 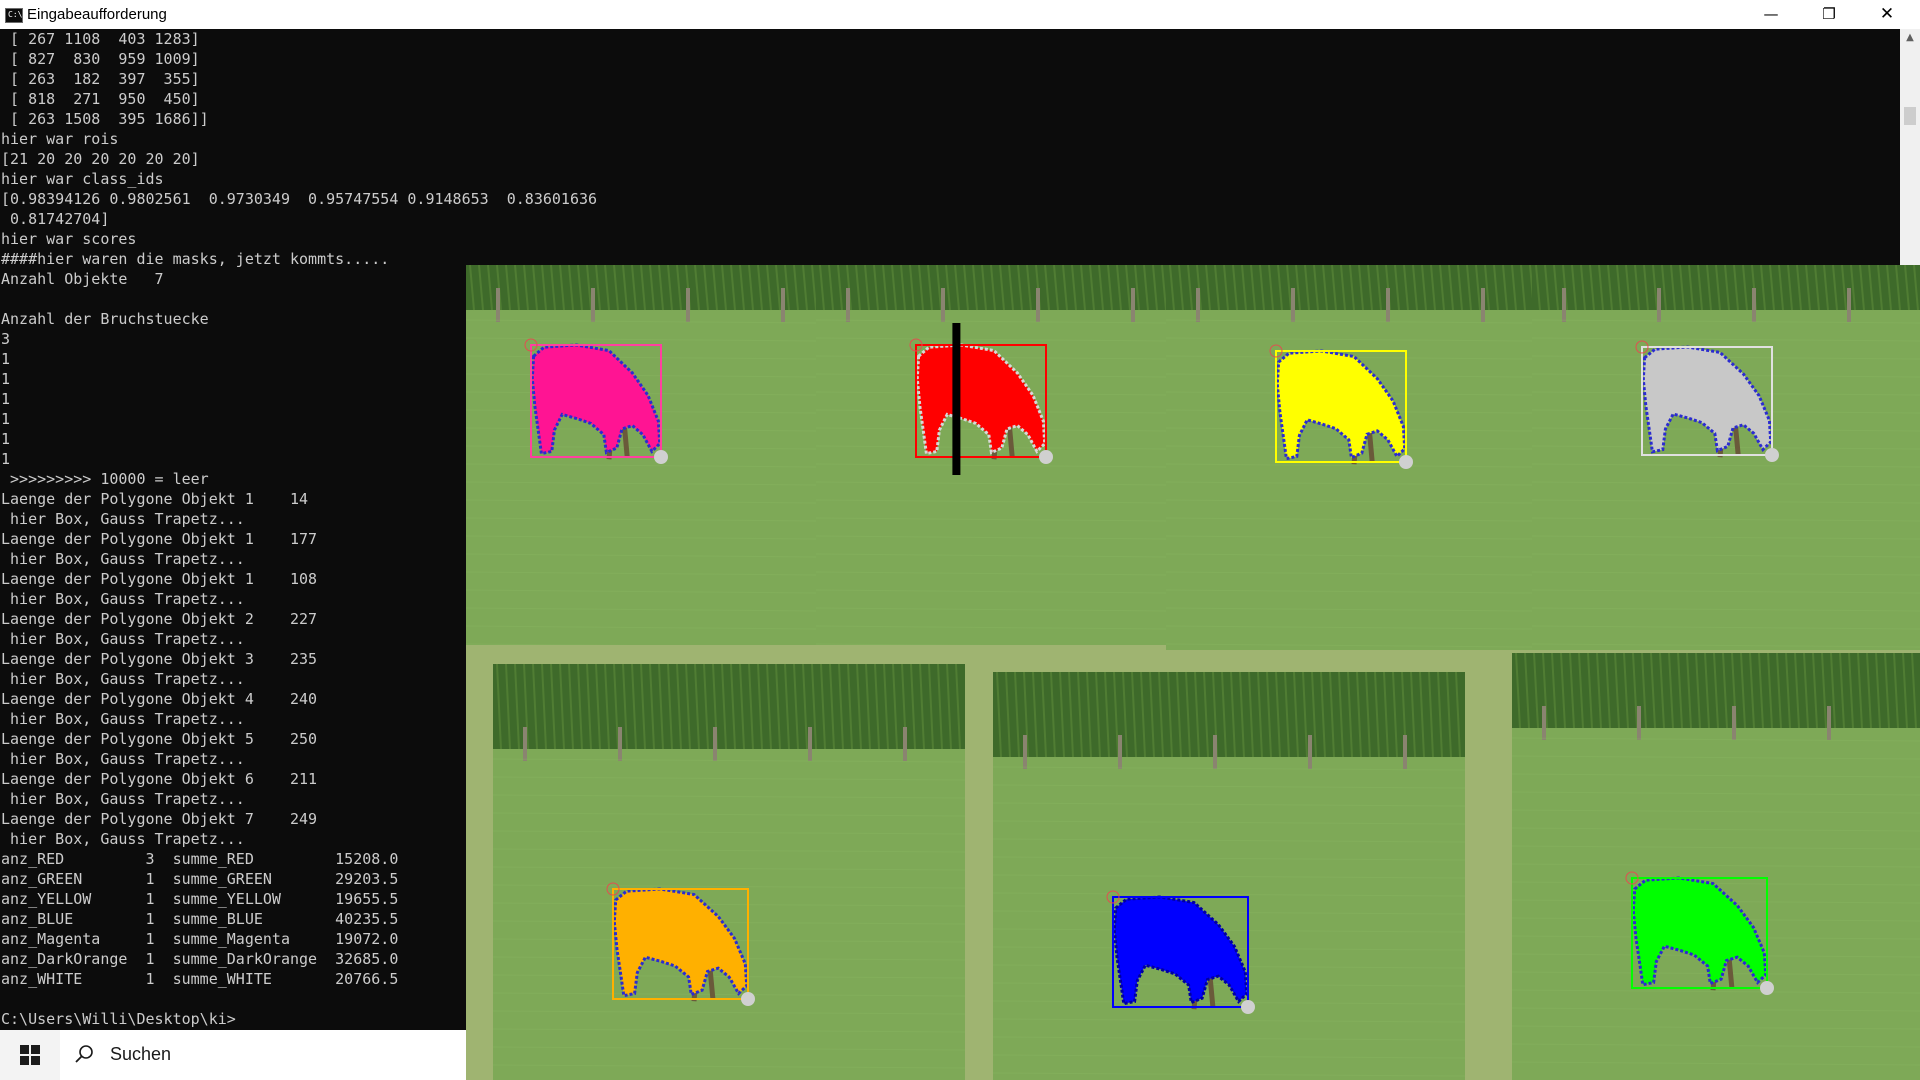 What do you see at coordinates (97, 14) in the screenshot?
I see `window-title: Eingabeaufforderung` at bounding box center [97, 14].